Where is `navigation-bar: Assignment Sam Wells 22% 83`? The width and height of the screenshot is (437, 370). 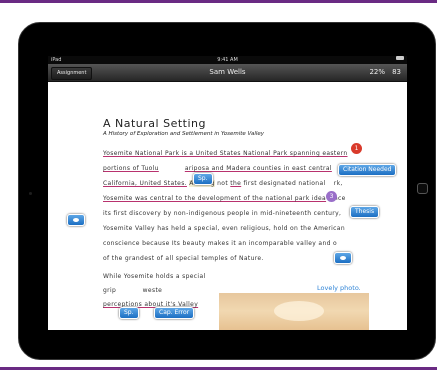
navigation-bar: Assignment Sam Wells 22% 83 is located at coordinates (227, 73).